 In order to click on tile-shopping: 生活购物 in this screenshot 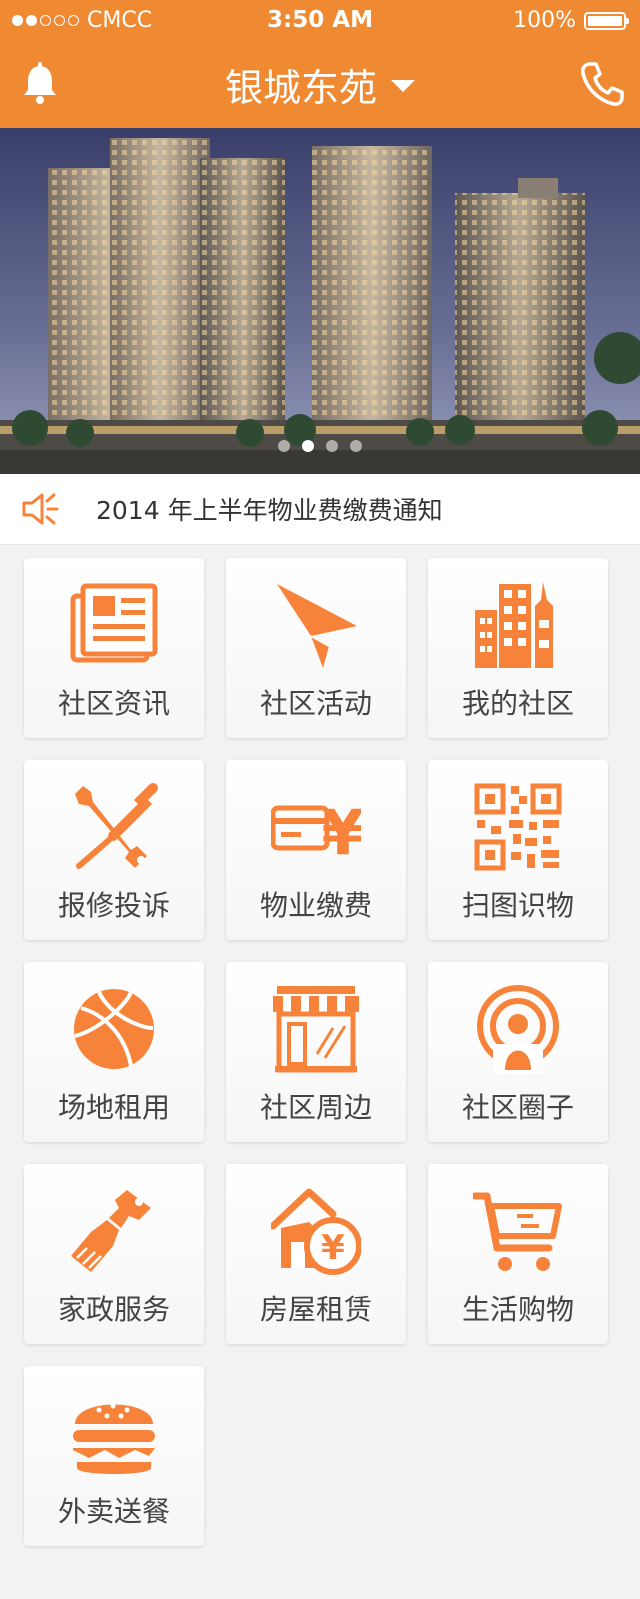, I will do `click(518, 1254)`.